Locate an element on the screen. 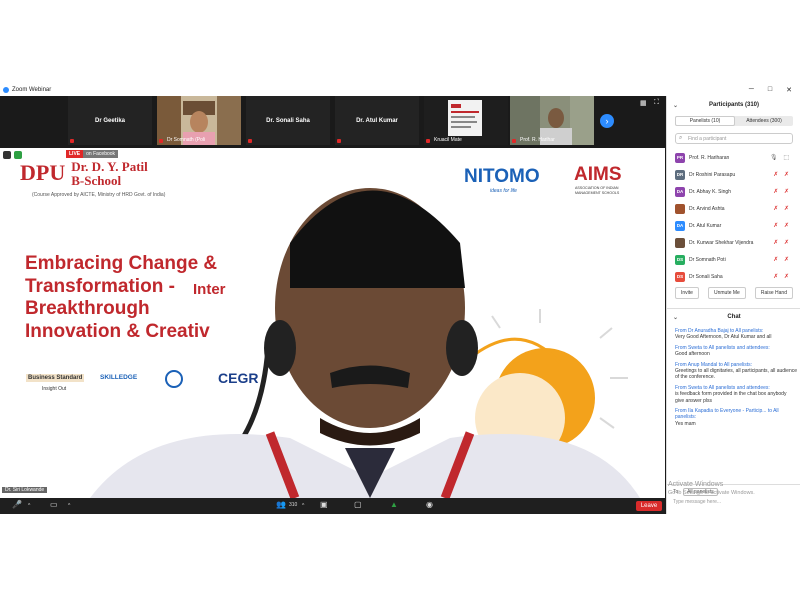 The width and height of the screenshot is (800, 600). participant-name: Dr. Atul Kumar is located at coordinates (705, 225).